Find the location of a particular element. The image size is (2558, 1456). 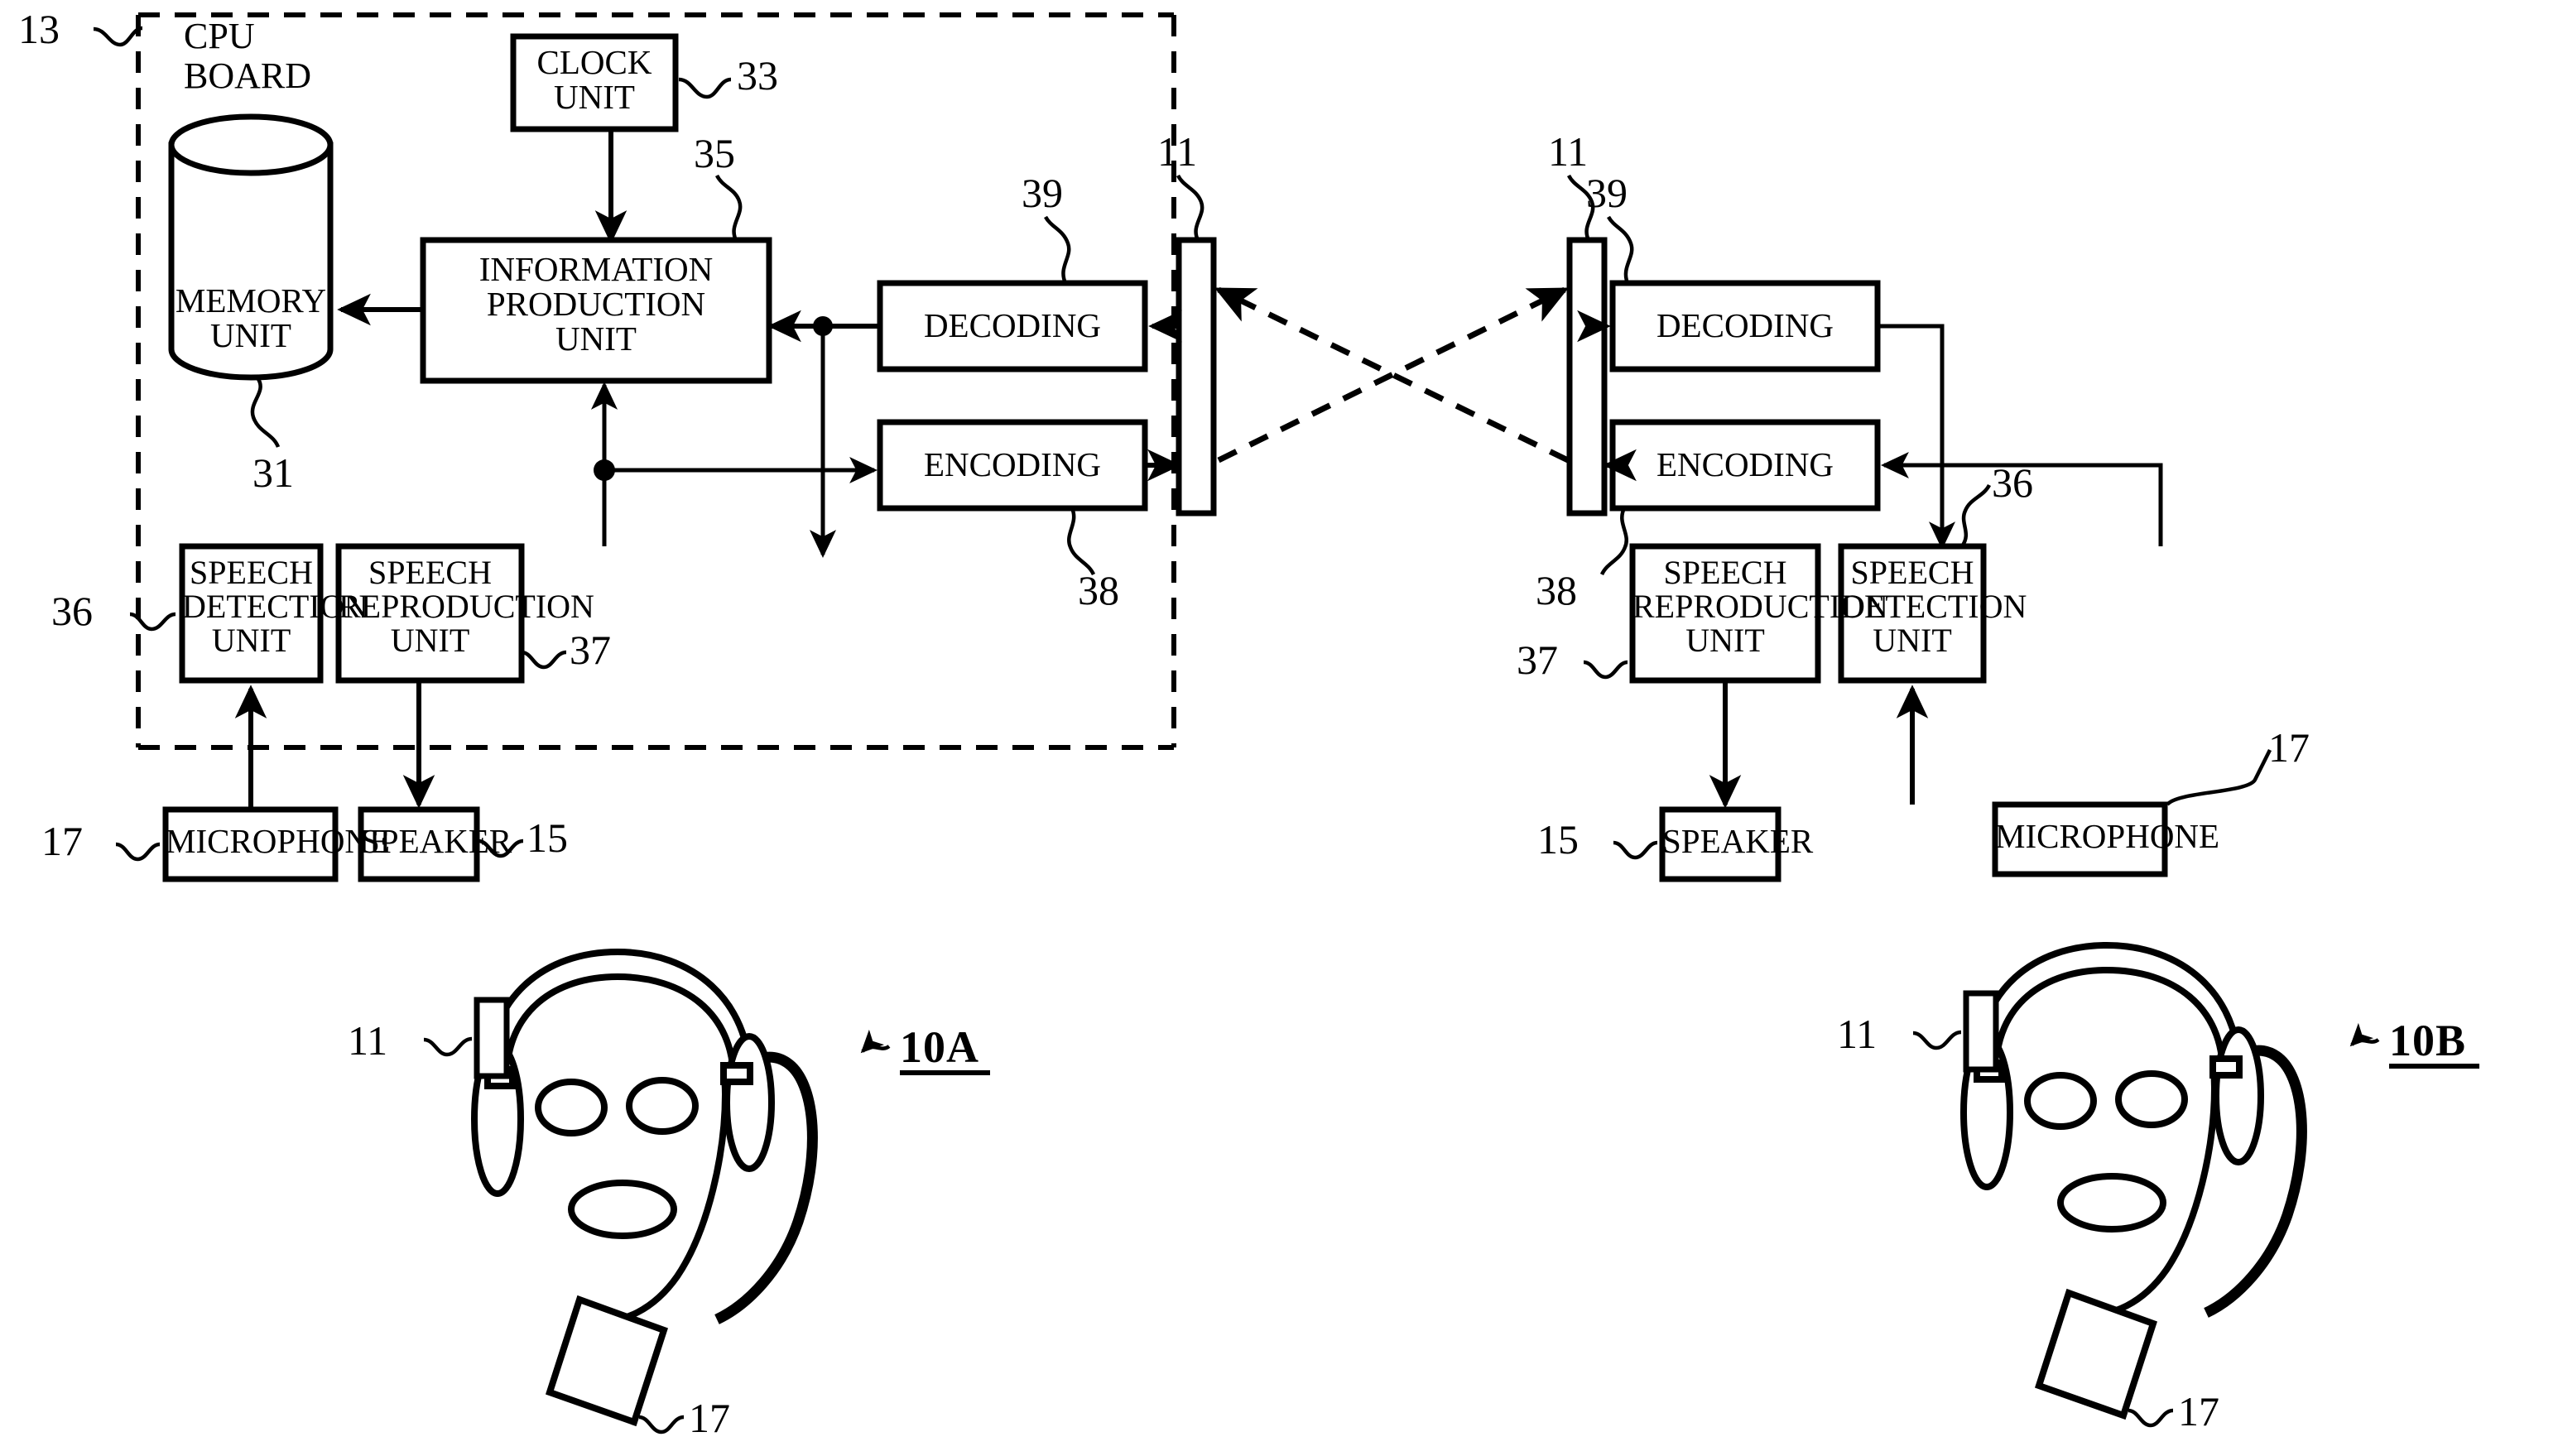

lead-line-11-left is located at coordinates (1190, 208).